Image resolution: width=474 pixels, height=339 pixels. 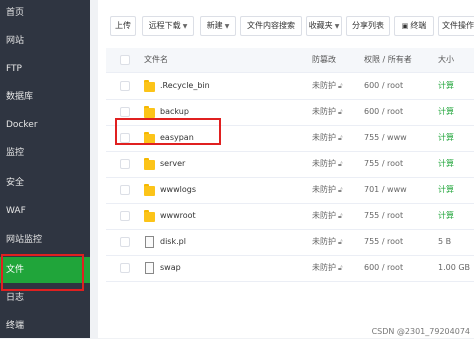 What do you see at coordinates (45, 326) in the screenshot?
I see `sidebar-item-terminal: 终端` at bounding box center [45, 326].